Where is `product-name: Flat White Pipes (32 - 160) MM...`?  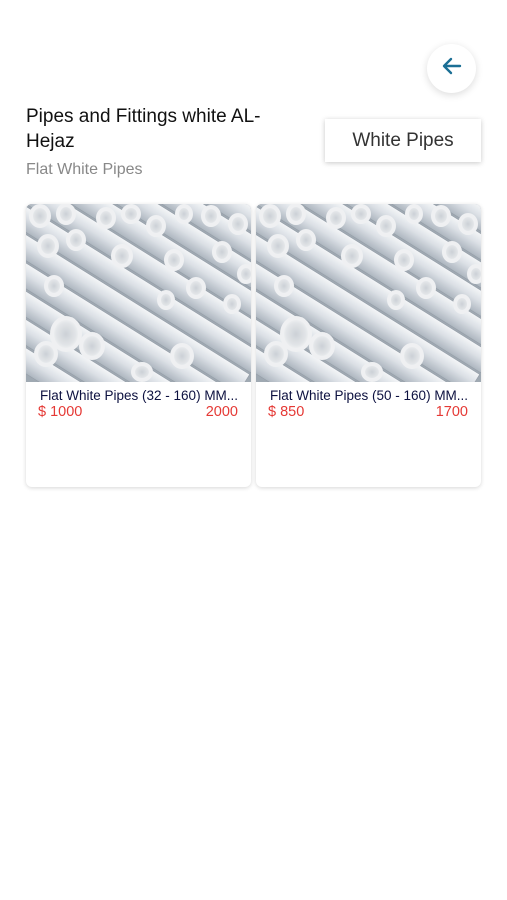
product-name: Flat White Pipes (32 - 160) MM... is located at coordinates (139, 395).